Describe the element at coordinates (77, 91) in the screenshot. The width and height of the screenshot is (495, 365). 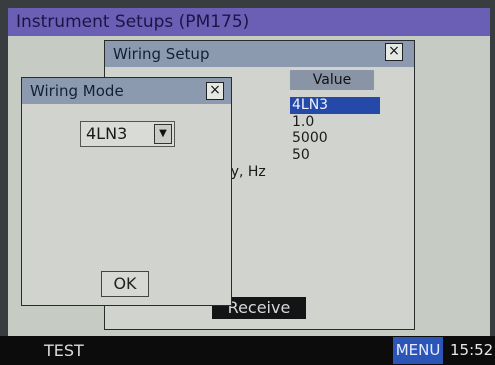
I see `wiring-mode-title: Wiring Mode` at that location.